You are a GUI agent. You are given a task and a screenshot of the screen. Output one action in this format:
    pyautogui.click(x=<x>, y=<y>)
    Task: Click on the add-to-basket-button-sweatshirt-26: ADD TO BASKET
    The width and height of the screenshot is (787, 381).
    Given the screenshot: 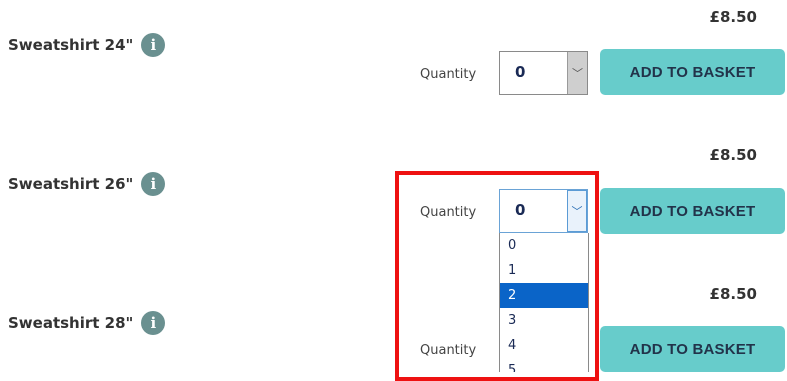 What is the action you would take?
    pyautogui.click(x=692, y=211)
    